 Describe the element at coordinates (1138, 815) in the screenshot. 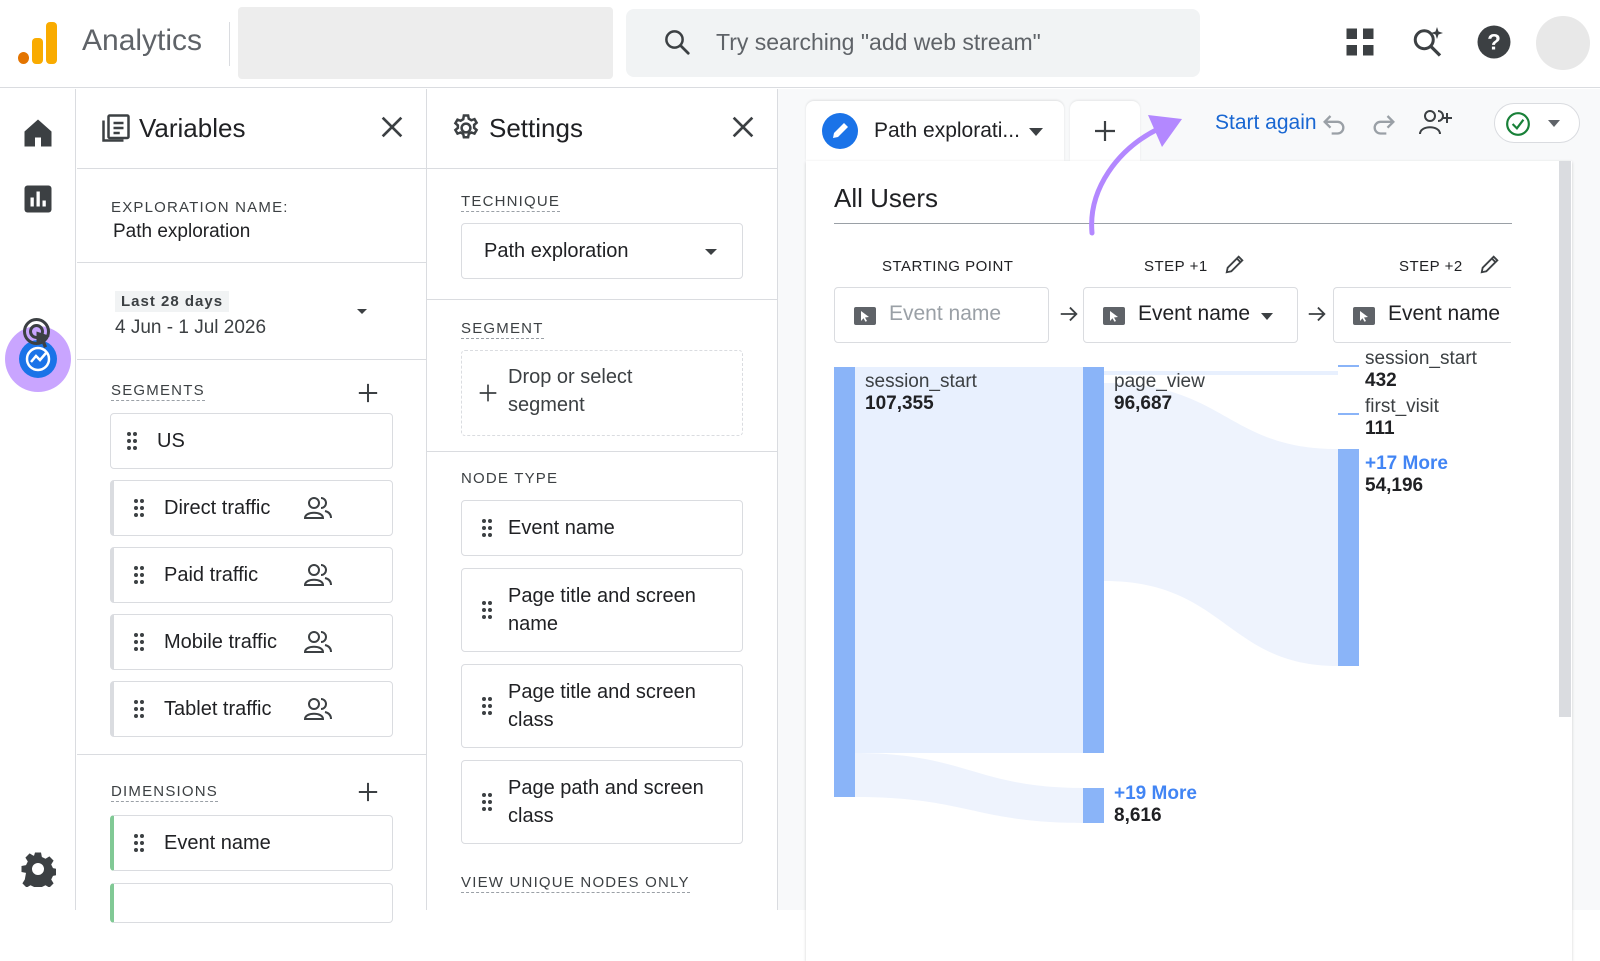

I see `node-value-step1-more: 8,616` at that location.